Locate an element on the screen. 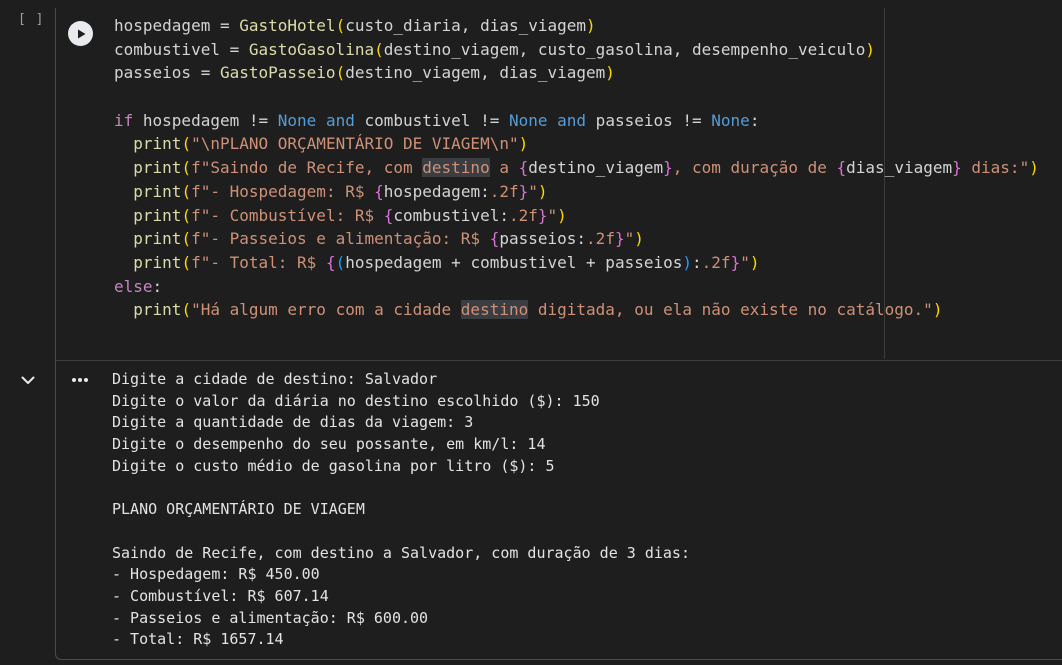 This screenshot has width=1062, height=665. output-line: - Total: R$ 1657.14 is located at coordinates (198, 639).